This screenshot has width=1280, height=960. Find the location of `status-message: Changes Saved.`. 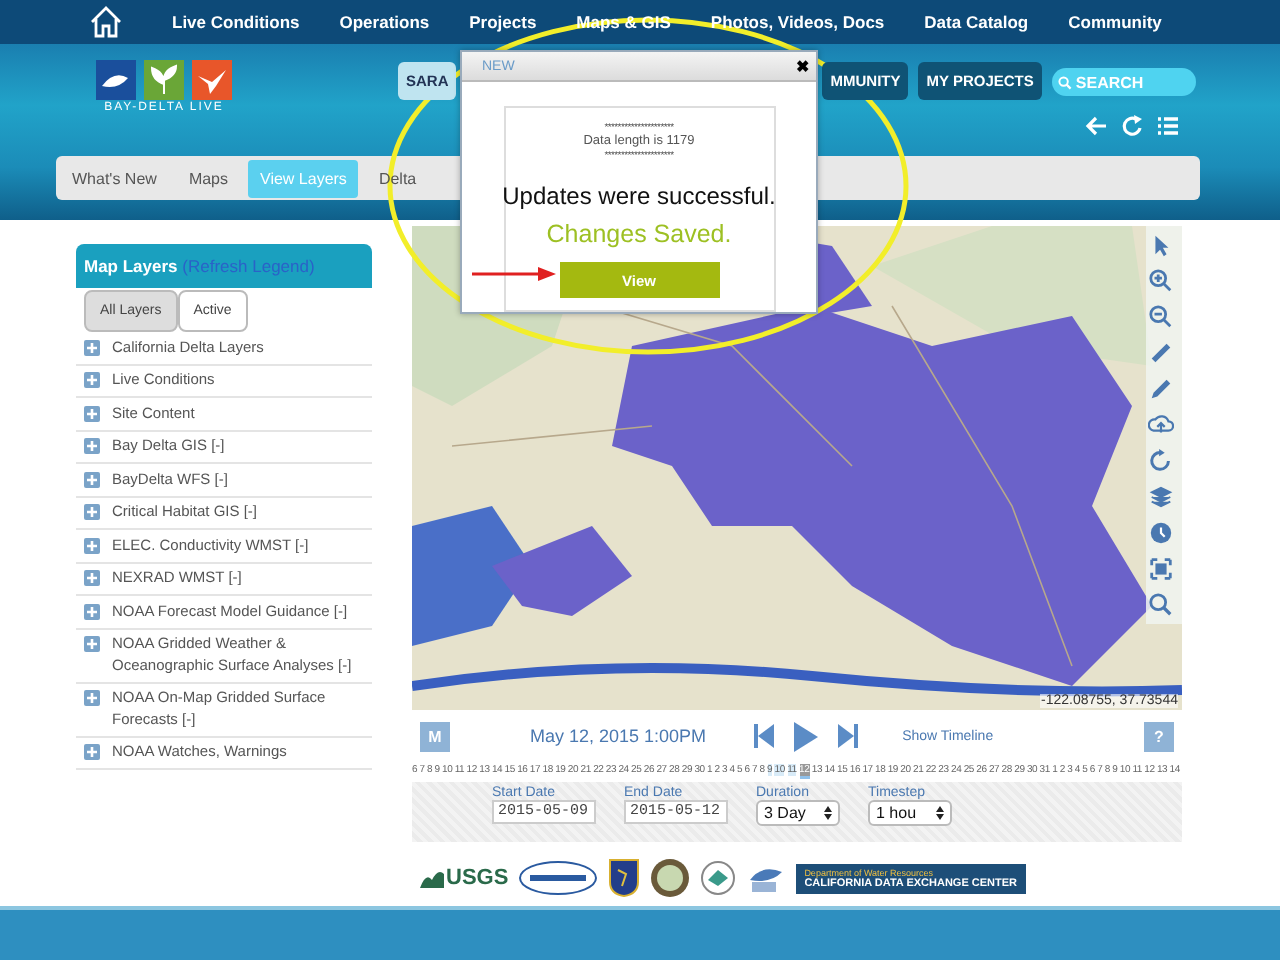

status-message: Changes Saved. is located at coordinates (639, 234).